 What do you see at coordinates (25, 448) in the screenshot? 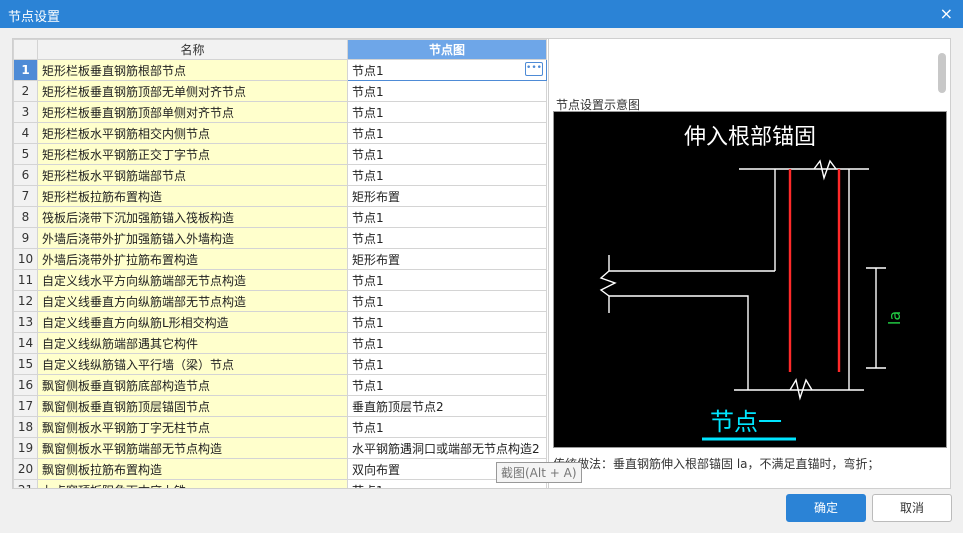
I see `row-number: 19` at bounding box center [25, 448].